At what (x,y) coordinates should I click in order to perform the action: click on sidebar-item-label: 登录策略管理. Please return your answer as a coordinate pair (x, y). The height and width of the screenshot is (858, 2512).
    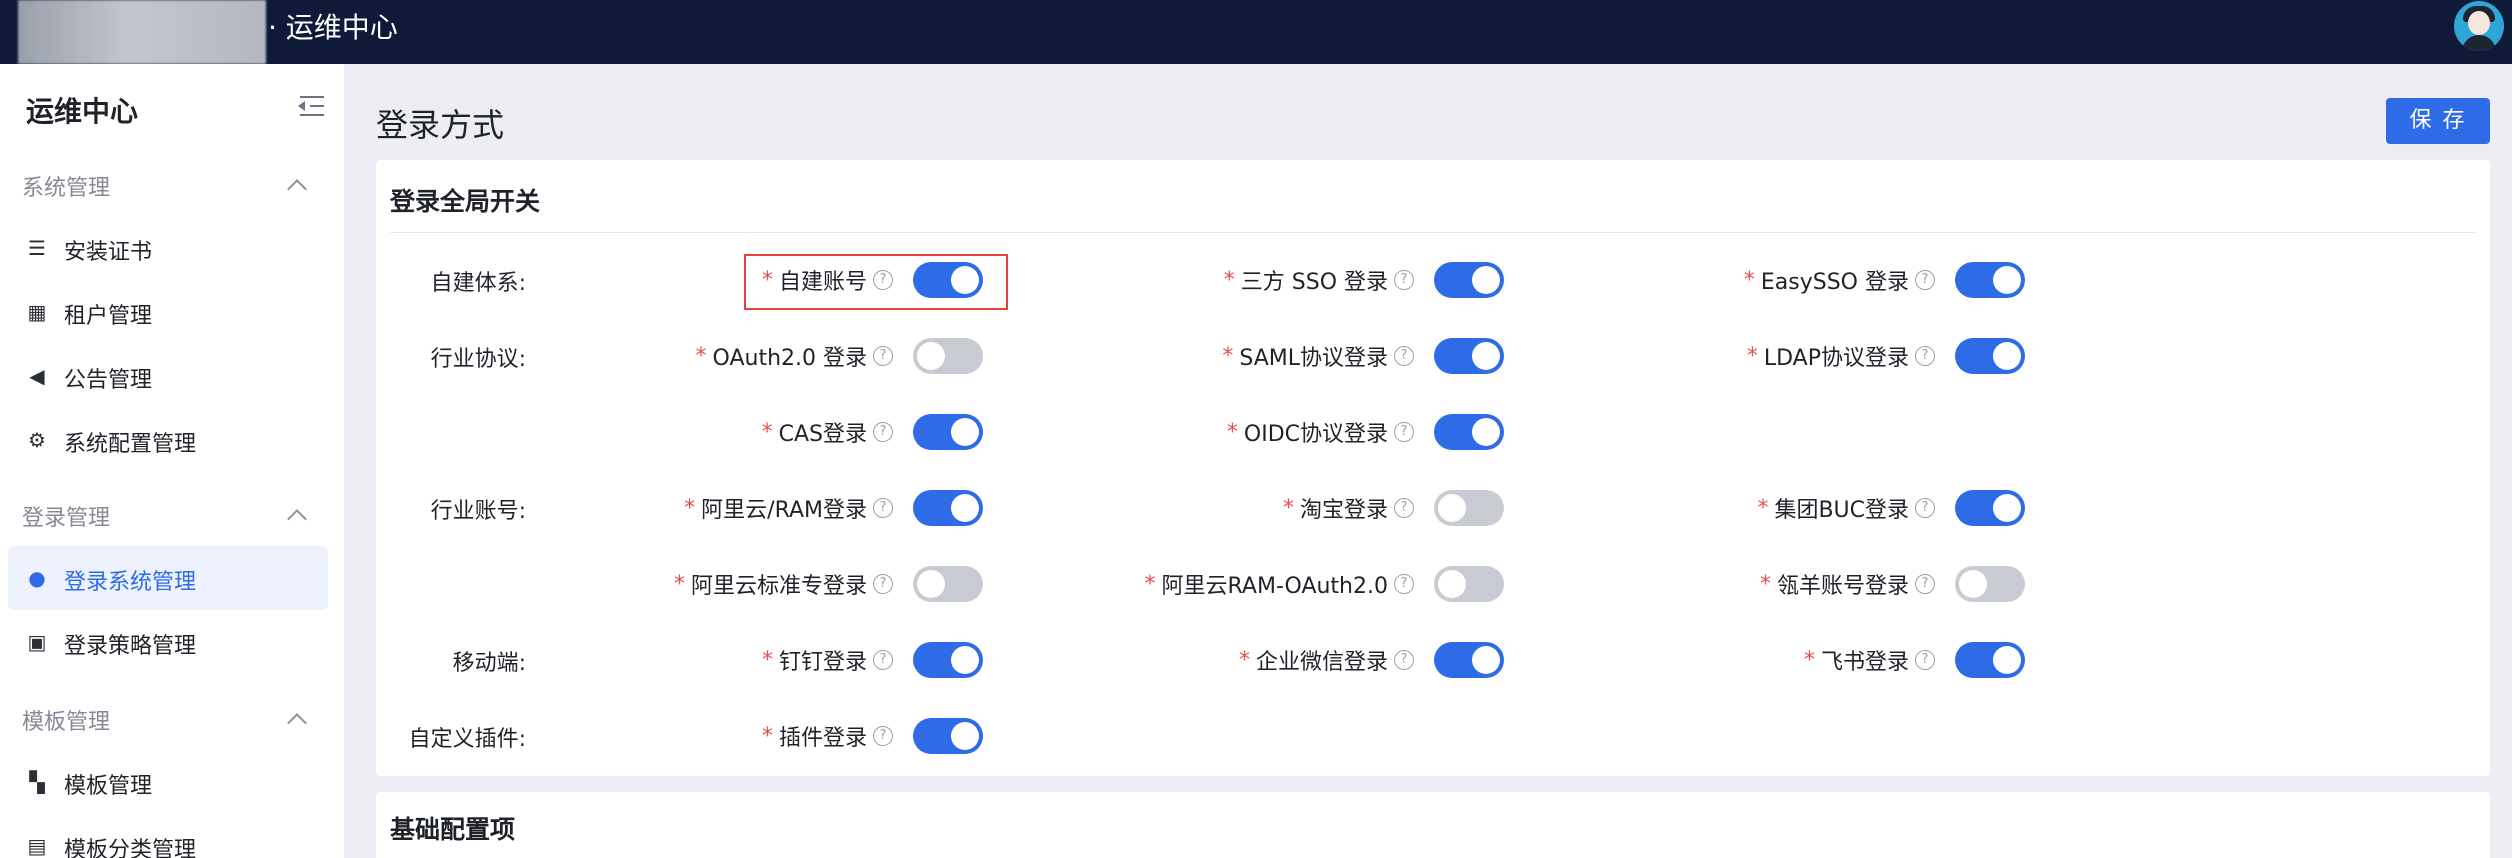
    Looking at the image, I should click on (130, 646).